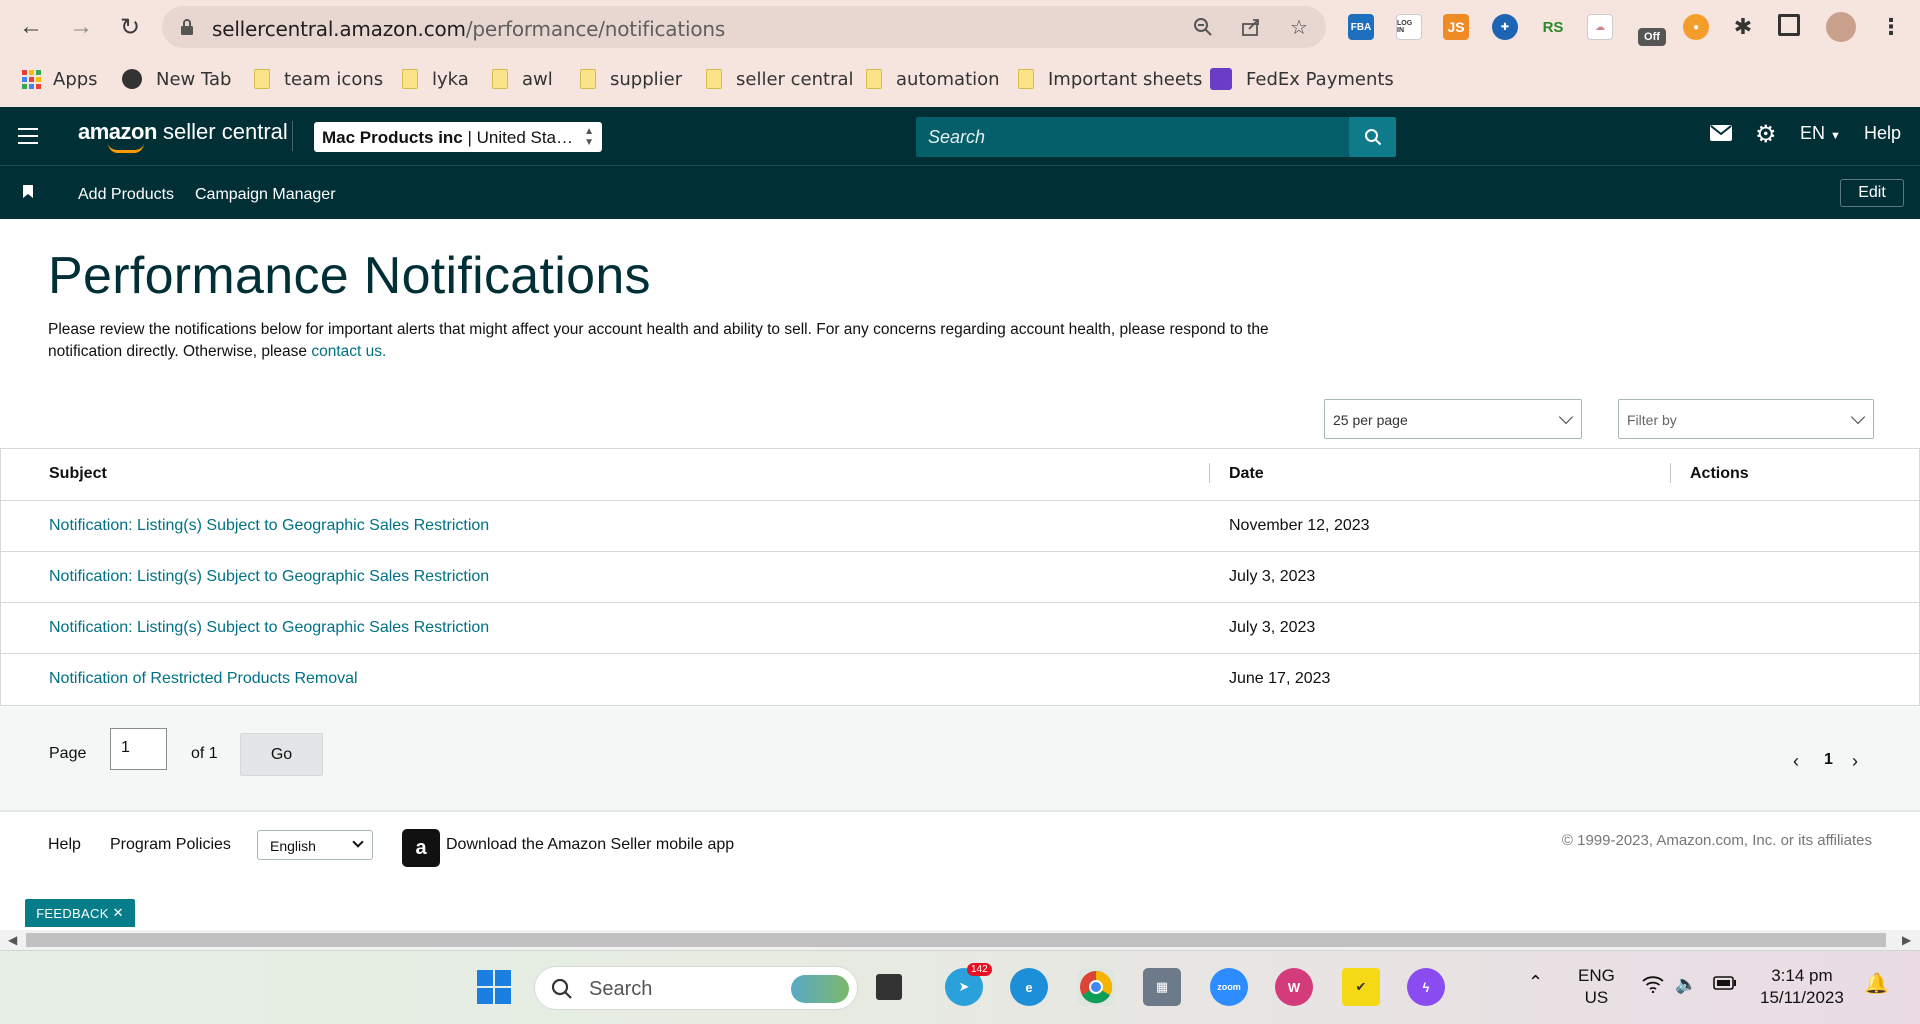 The image size is (1920, 1024). What do you see at coordinates (933, 79) in the screenshot?
I see `bookmark-automation: automation` at bounding box center [933, 79].